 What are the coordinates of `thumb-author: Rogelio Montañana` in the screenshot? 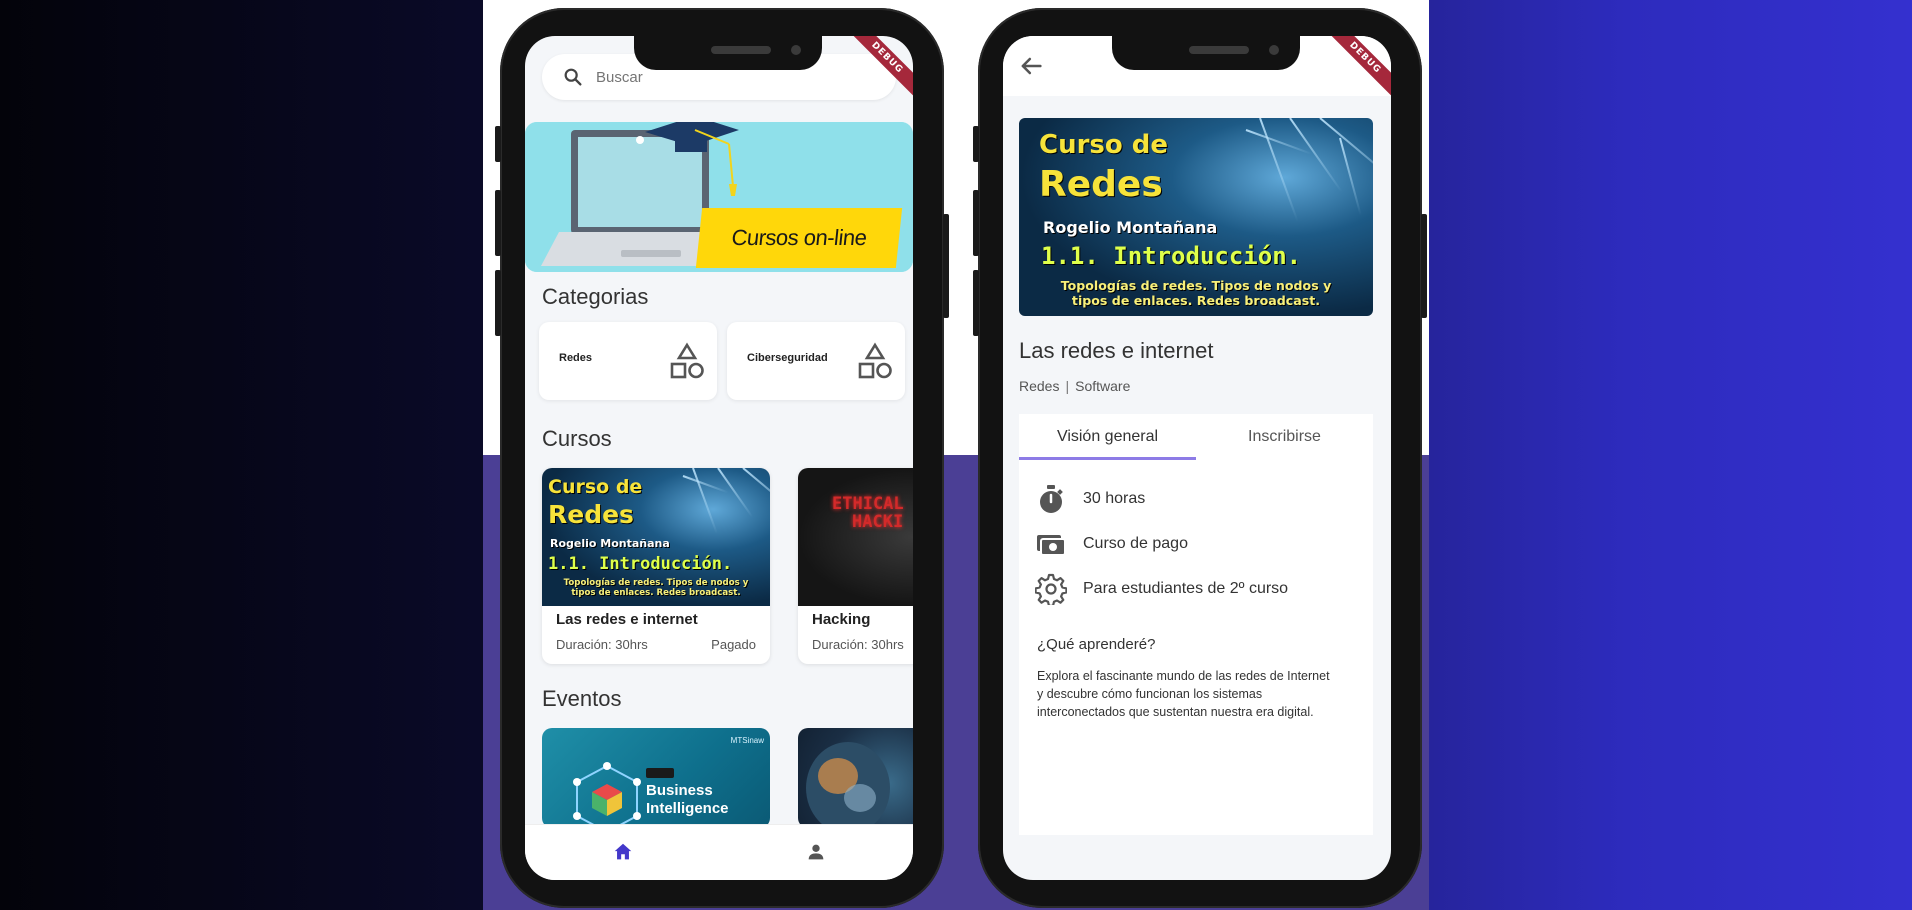 It's located at (610, 543).